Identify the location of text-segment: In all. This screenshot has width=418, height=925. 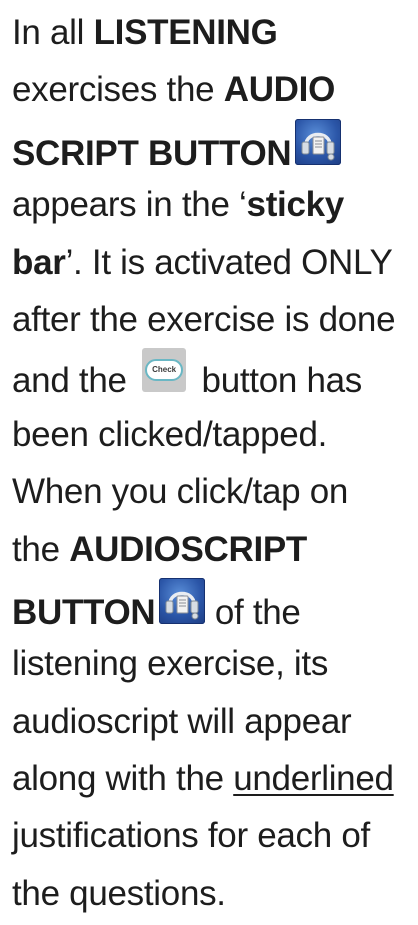
(53, 32).